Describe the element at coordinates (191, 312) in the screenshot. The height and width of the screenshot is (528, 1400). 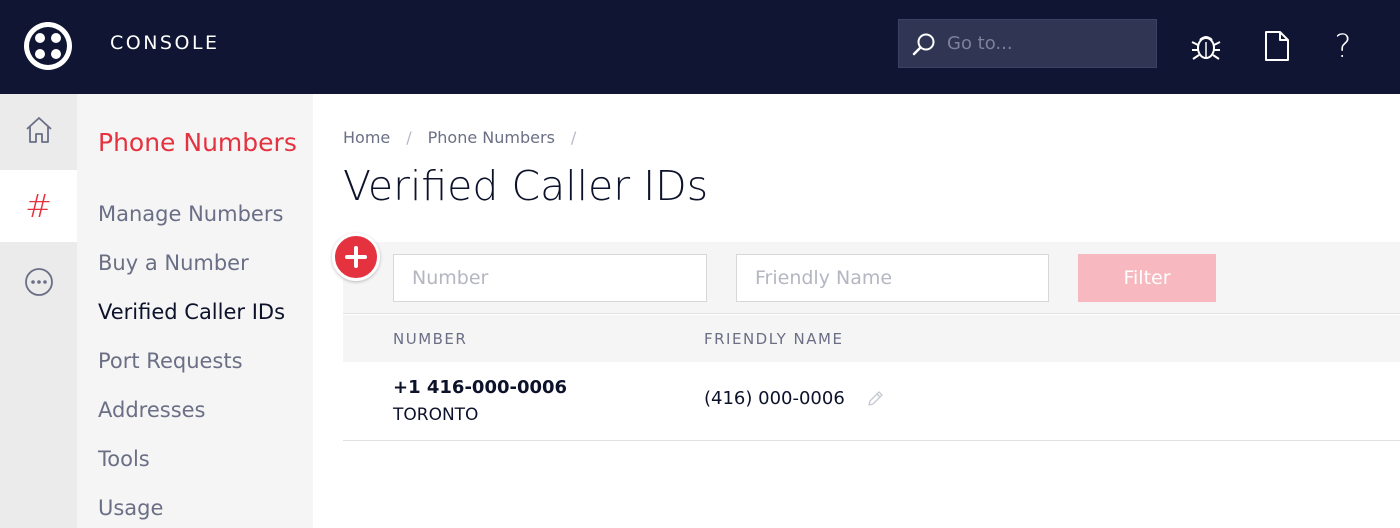
I see `subnav-item-verified-caller-ids: Verified Caller IDs` at that location.